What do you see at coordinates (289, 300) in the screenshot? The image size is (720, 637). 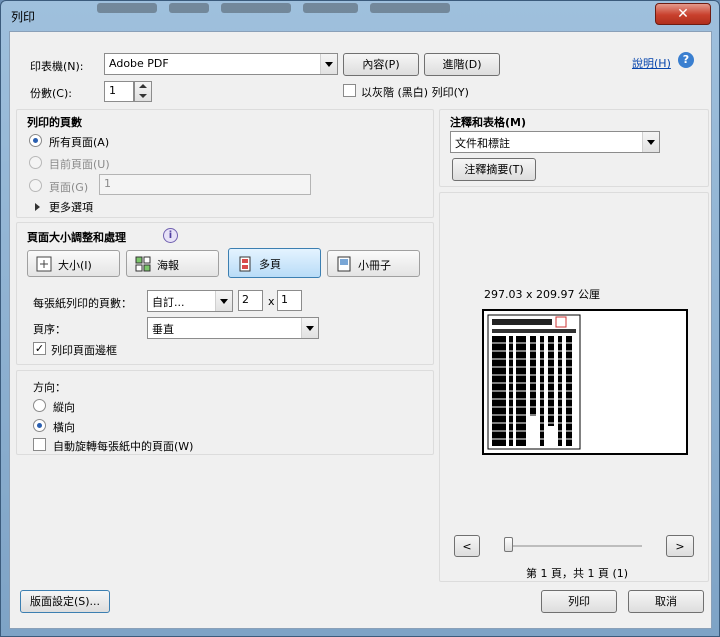 I see `rows-input: 1` at bounding box center [289, 300].